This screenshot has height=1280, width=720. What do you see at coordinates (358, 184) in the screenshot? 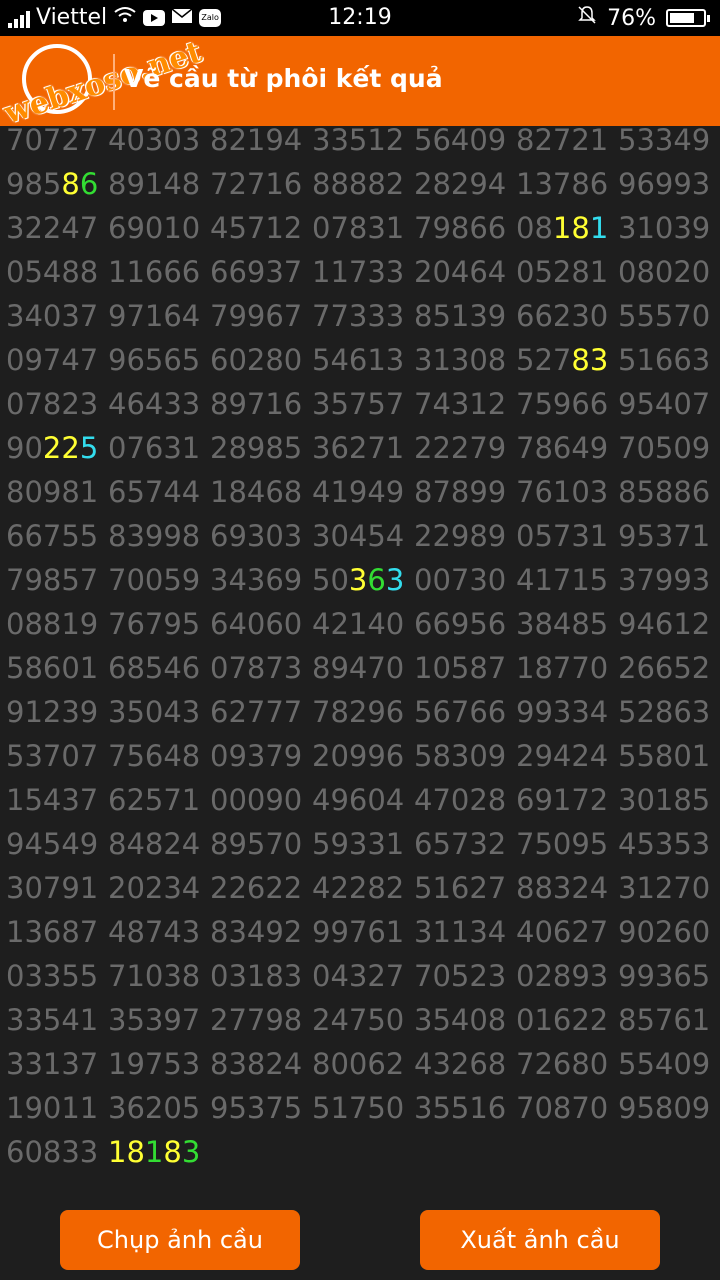
I see `grid-cell: 88882` at bounding box center [358, 184].